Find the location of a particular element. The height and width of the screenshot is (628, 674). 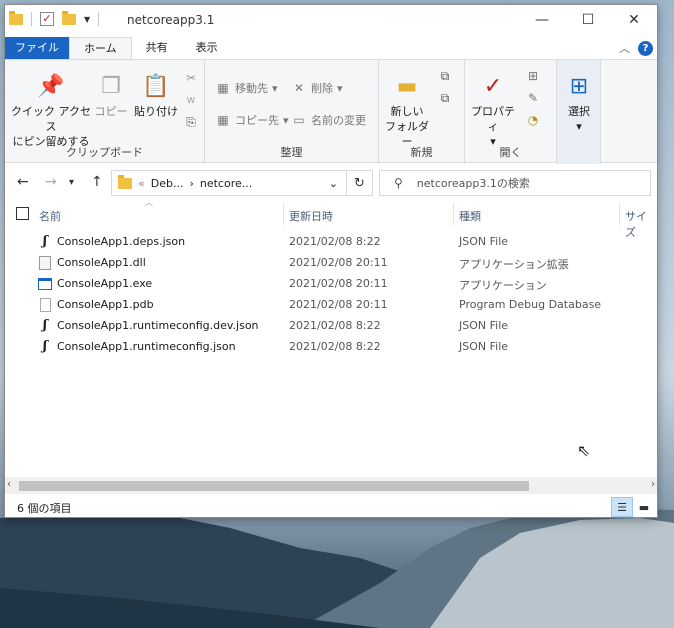

quick-access-toolbar: ✓ ▼ is located at coordinates (54, 18).